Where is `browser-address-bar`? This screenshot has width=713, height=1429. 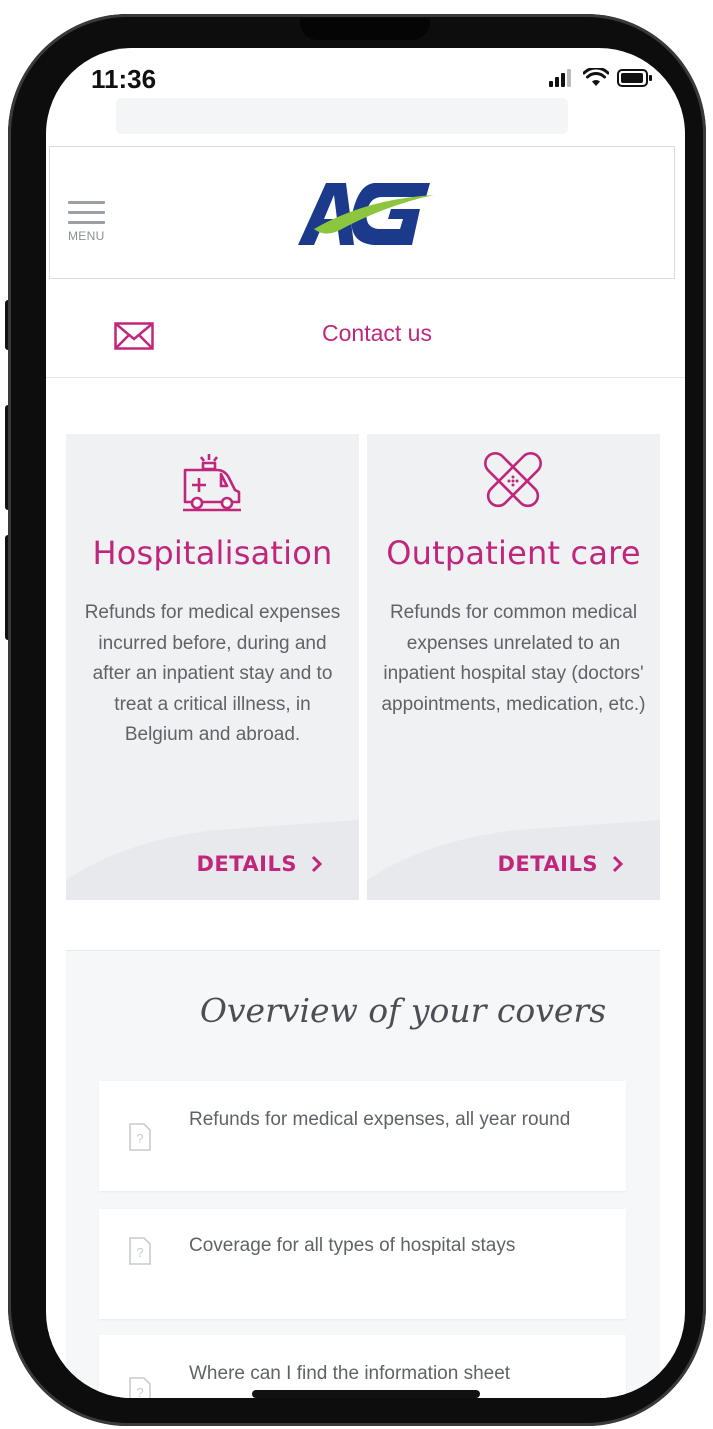 browser-address-bar is located at coordinates (342, 116).